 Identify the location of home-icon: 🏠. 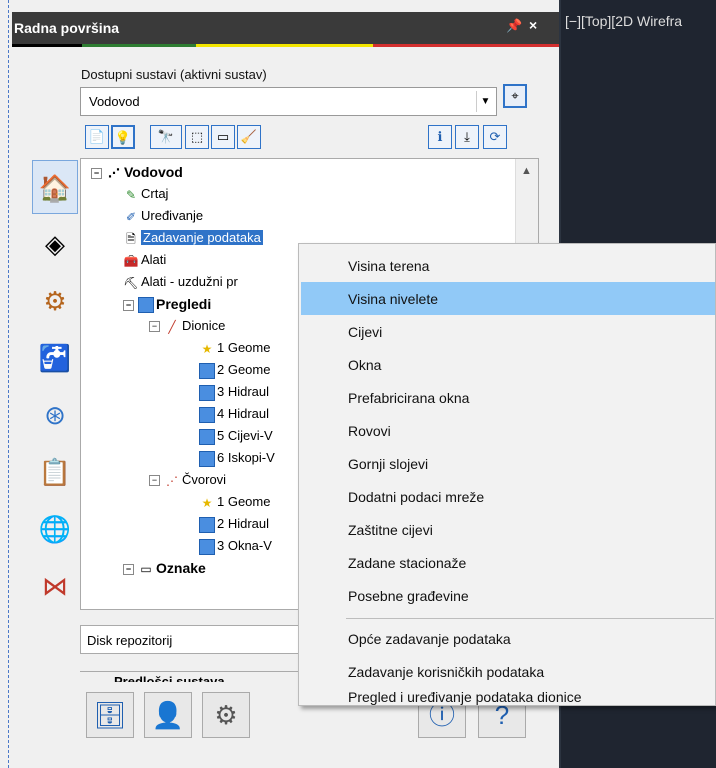
(55, 187).